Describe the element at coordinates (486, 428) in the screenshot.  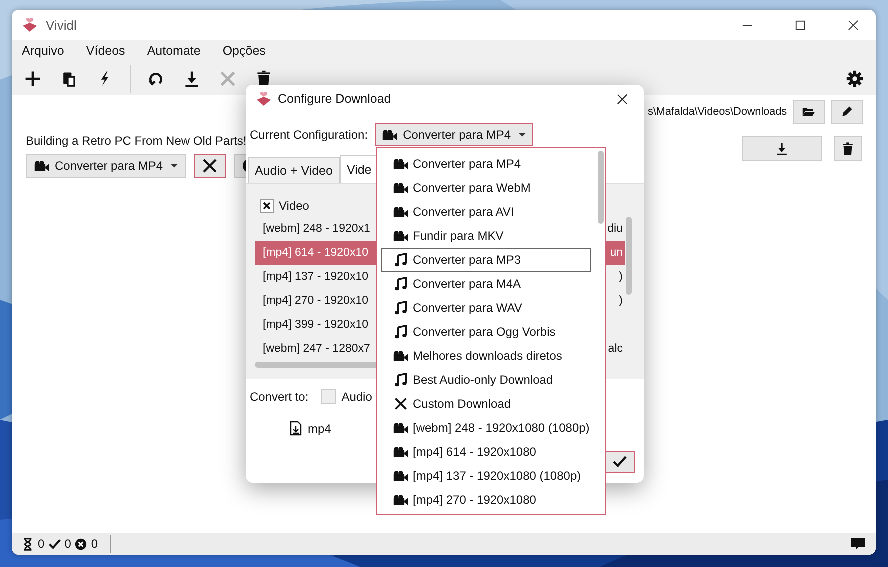
I see `menu-option: [webm] 248 - 1920x1080 (1080p)` at that location.